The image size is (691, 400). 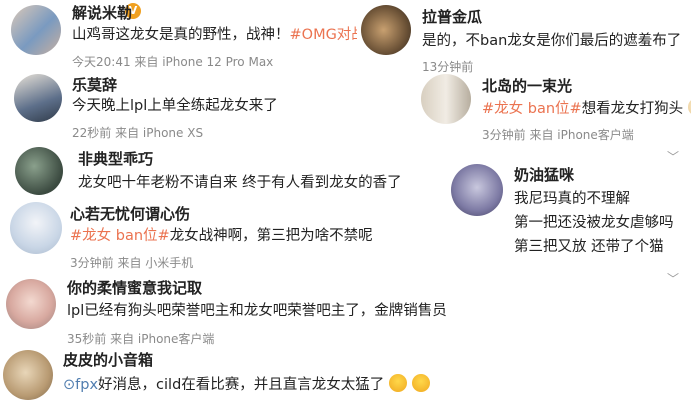 What do you see at coordinates (214, 35) in the screenshot?
I see `comment-text: 山鸡哥这龙女是真的野性，战神！#OMG对战` at bounding box center [214, 35].